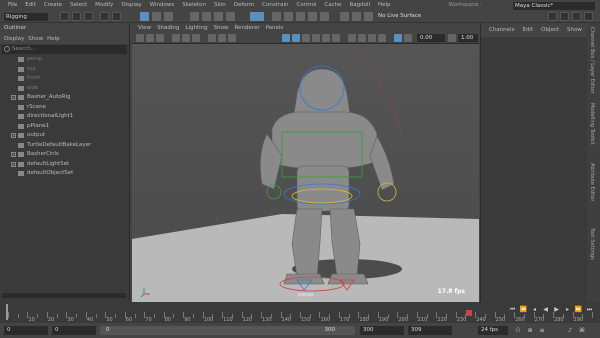 This screenshot has height=338, width=600. I want to click on magnet-icon, so click(368, 16).